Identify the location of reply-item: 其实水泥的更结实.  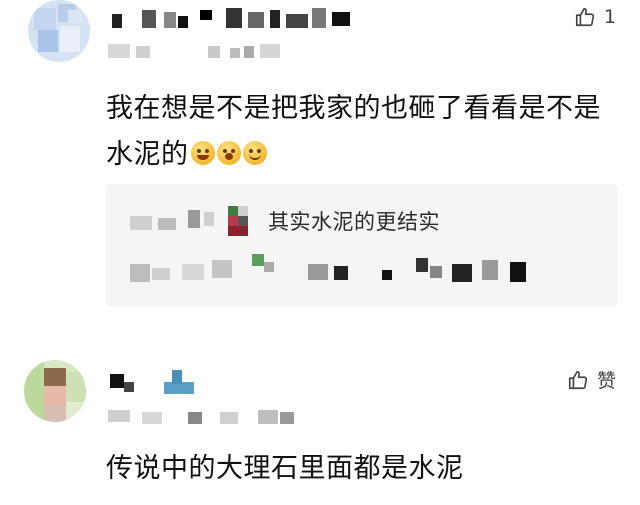
(285, 221).